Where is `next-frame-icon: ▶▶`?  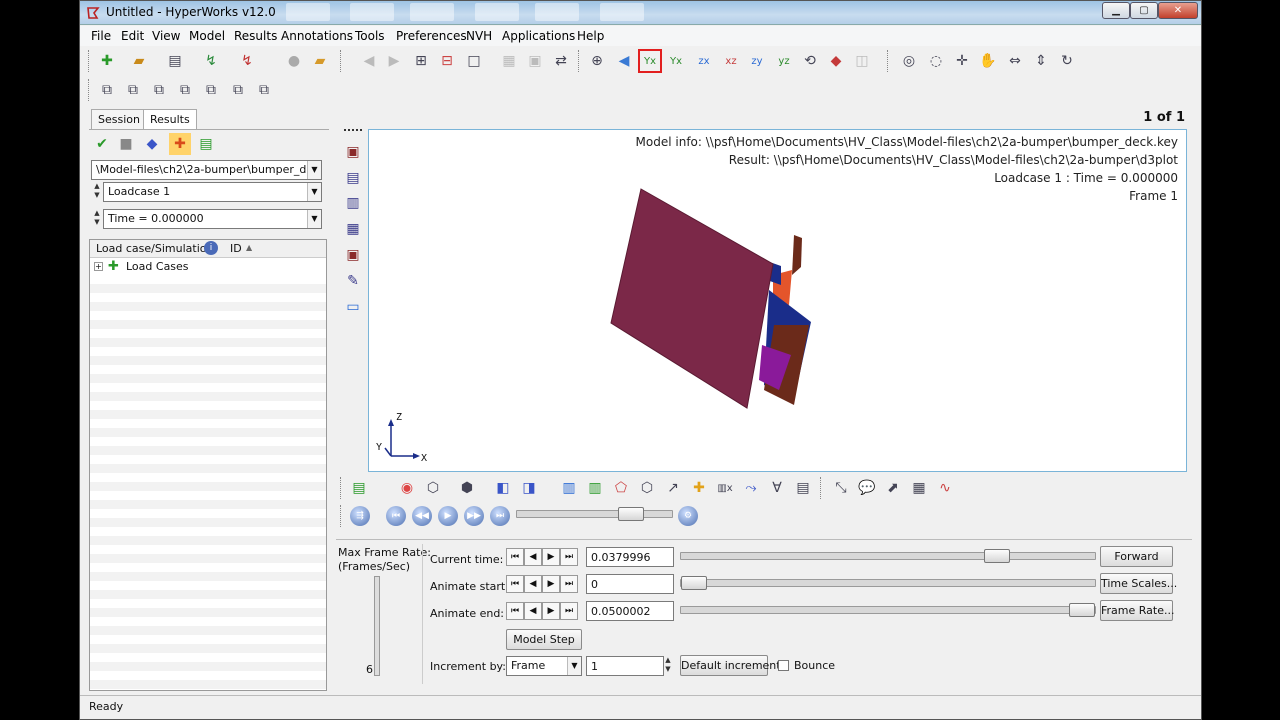 next-frame-icon: ▶▶ is located at coordinates (474, 516).